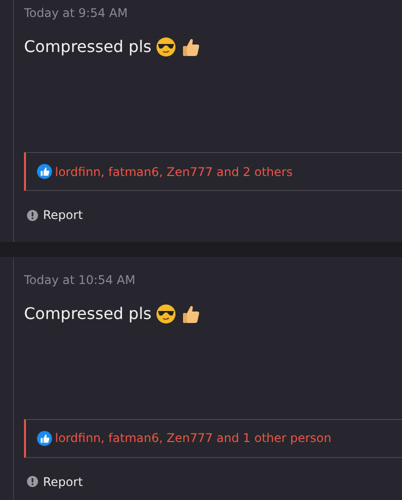  What do you see at coordinates (80, 280) in the screenshot?
I see `timestamp: Today at 10:54 AM` at bounding box center [80, 280].